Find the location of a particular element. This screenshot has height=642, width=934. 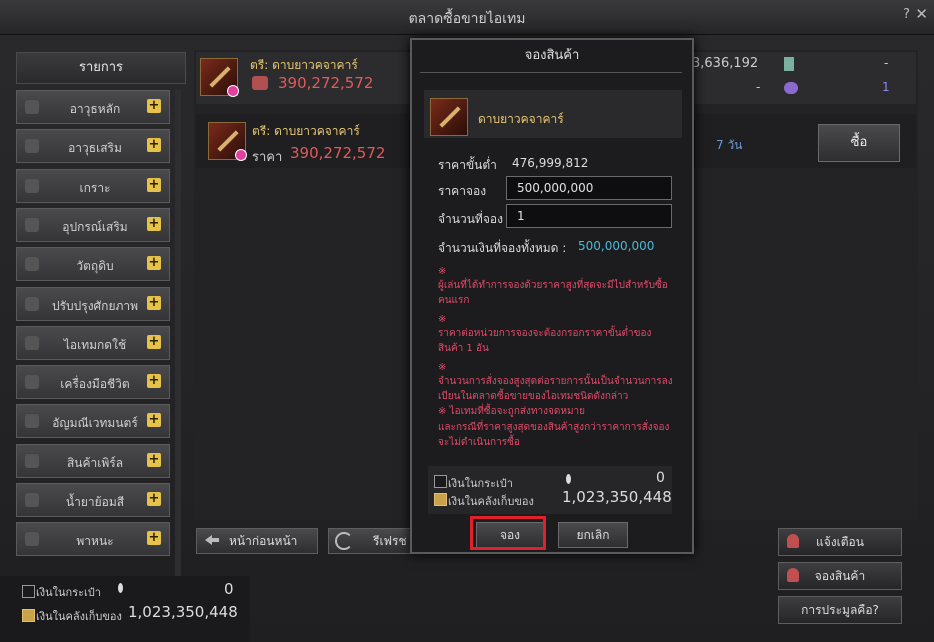

sidebar-item-label: อุปกรณ์เสริม is located at coordinates (95, 226).